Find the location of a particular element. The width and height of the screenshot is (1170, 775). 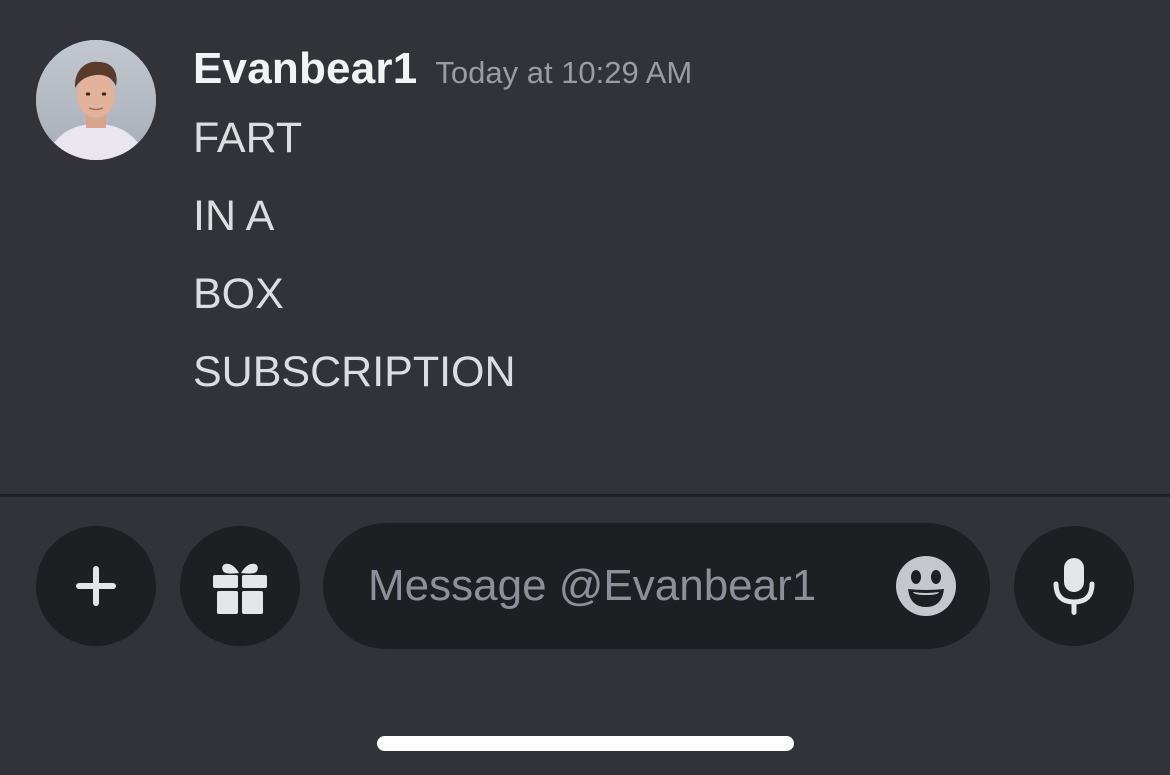

avatar is located at coordinates (96, 100).